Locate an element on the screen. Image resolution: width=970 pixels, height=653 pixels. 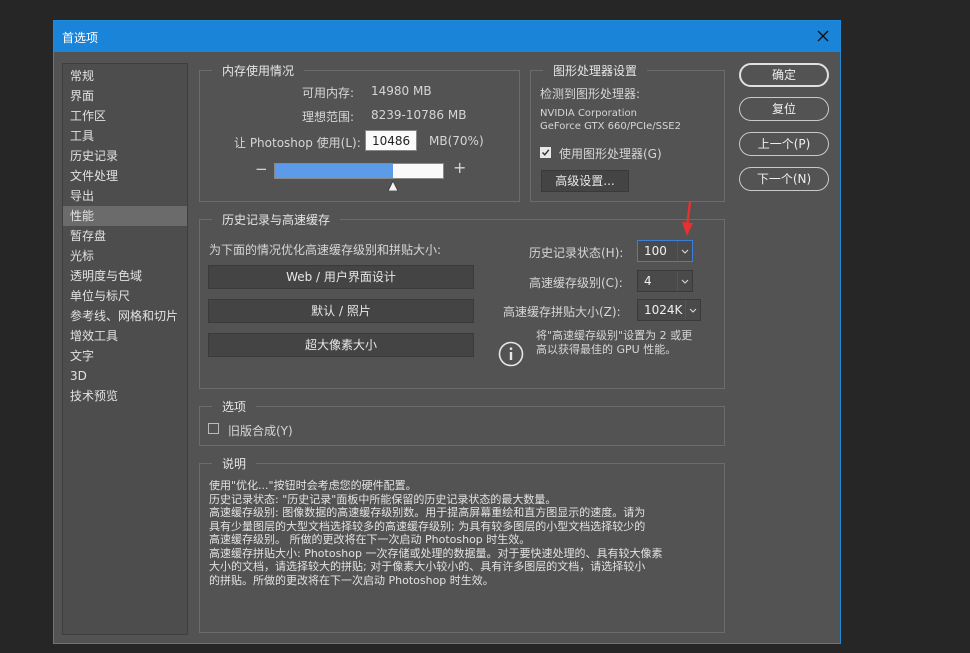
options-group: 选项 旧版合成(Y) is located at coordinates (462, 422).